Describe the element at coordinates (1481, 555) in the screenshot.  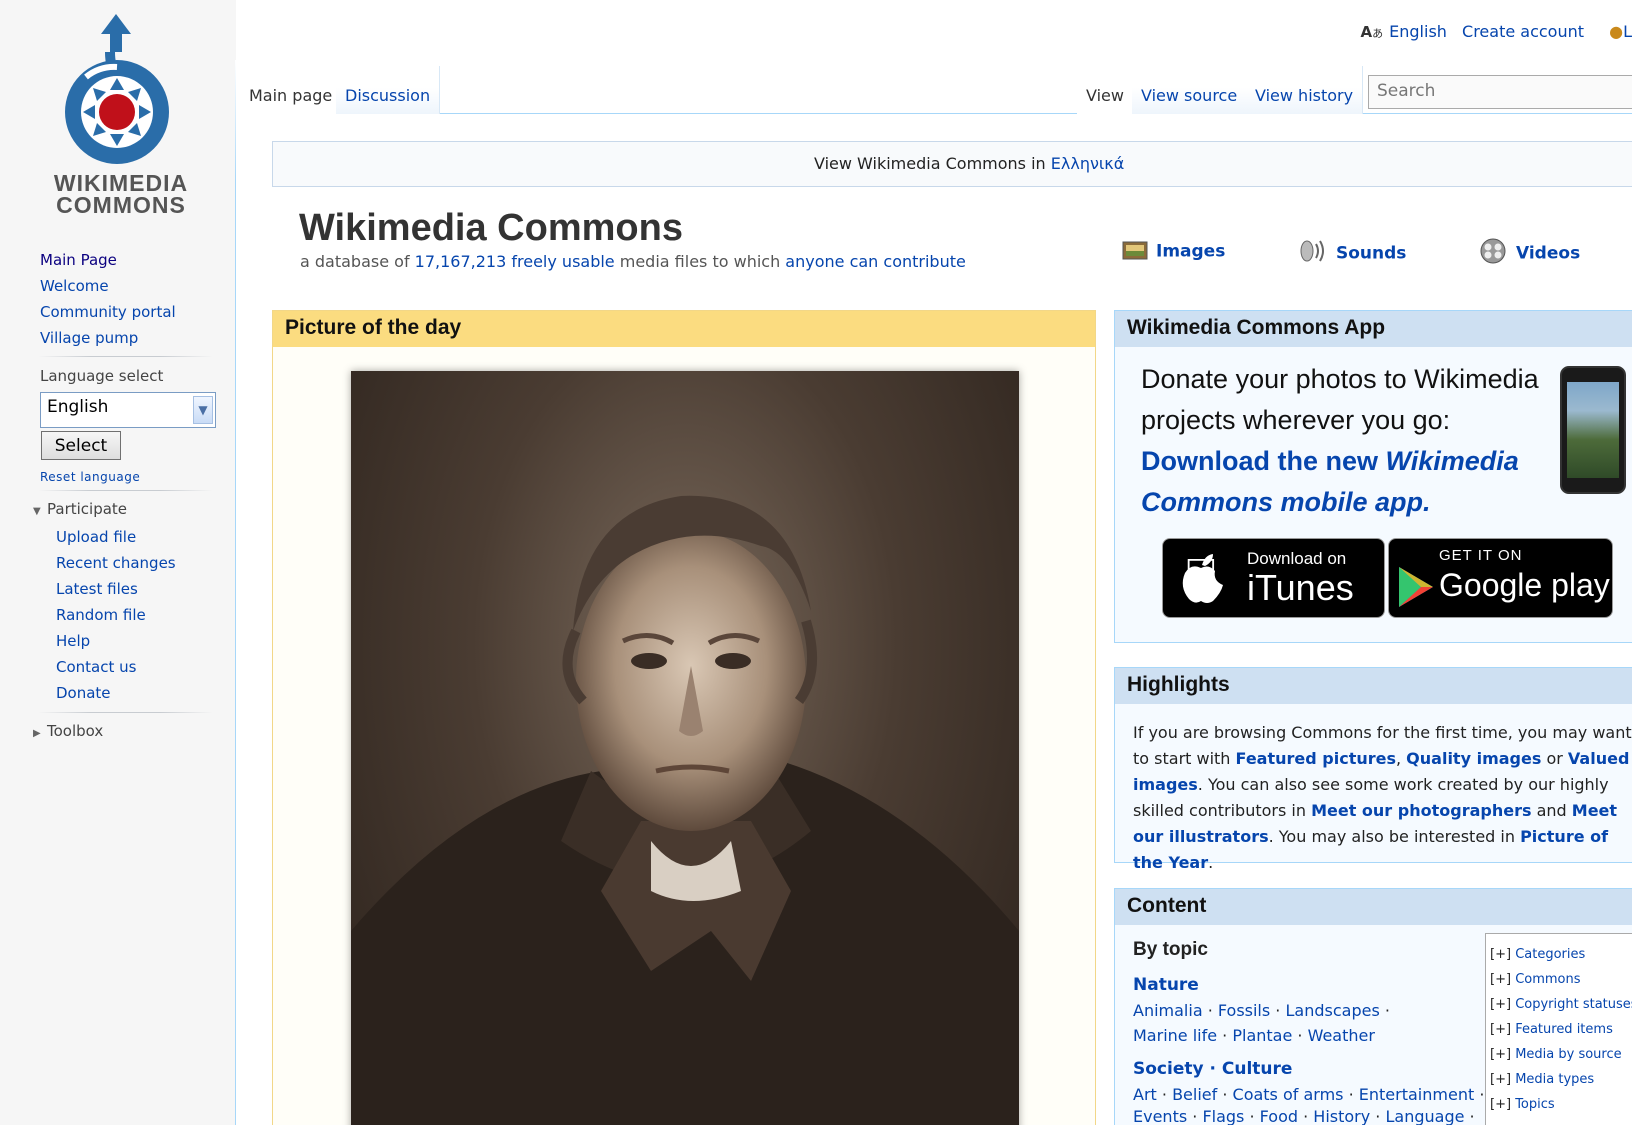
I see `google-play-badge-top: GET IT ON` at that location.